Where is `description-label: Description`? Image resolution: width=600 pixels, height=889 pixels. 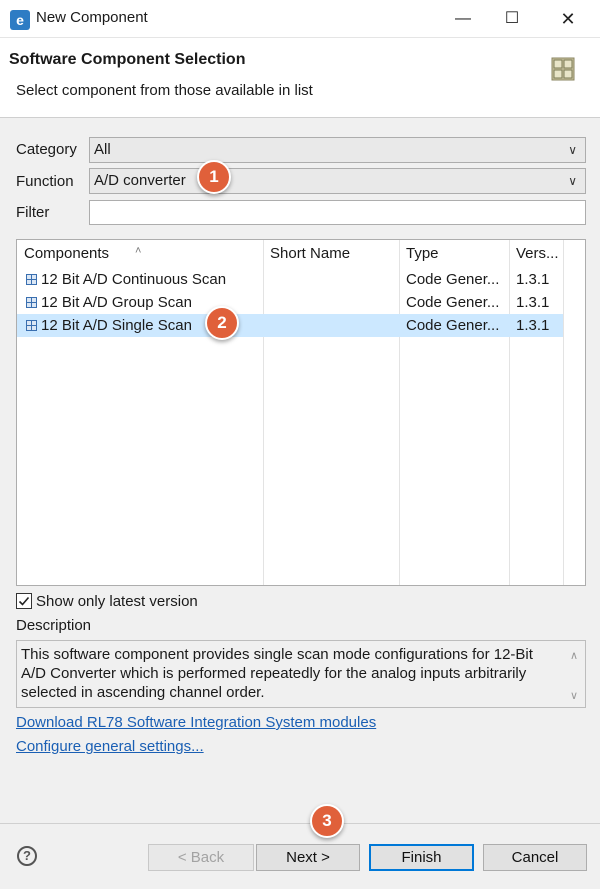 description-label: Description is located at coordinates (54, 625).